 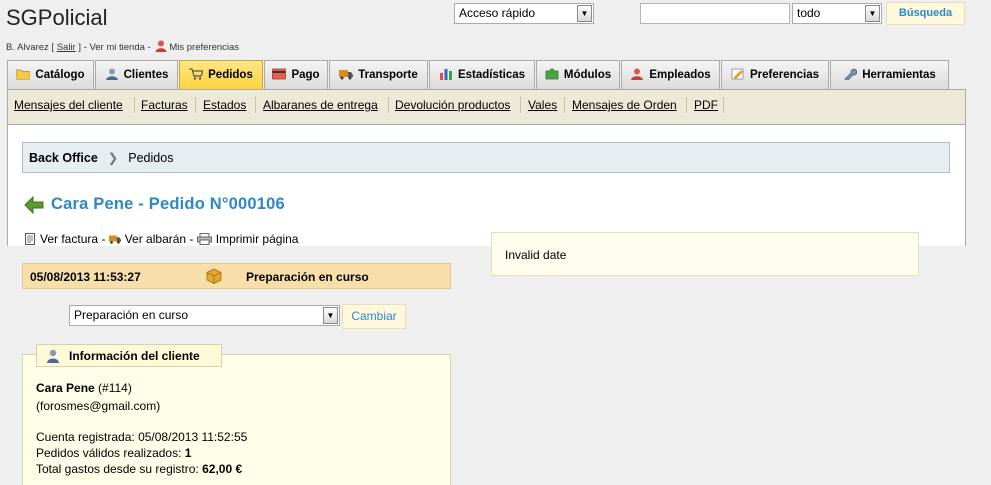 I want to click on customer-valid-orders-line: Pedidos válidos realizados: 1, so click(x=113, y=453).